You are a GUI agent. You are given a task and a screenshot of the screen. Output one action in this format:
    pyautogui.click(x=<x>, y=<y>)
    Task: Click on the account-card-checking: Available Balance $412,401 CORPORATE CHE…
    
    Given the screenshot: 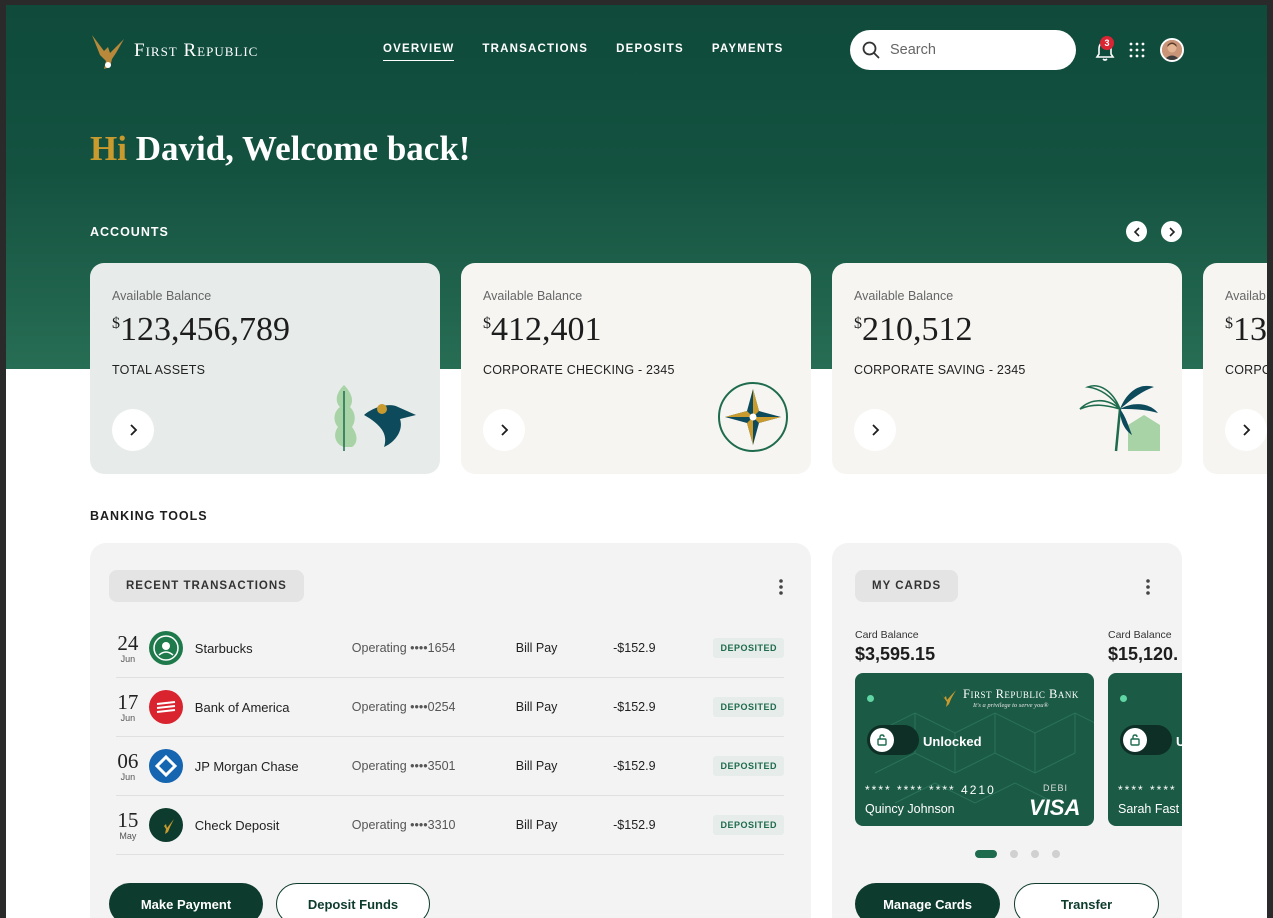 What is the action you would take?
    pyautogui.click(x=636, y=368)
    